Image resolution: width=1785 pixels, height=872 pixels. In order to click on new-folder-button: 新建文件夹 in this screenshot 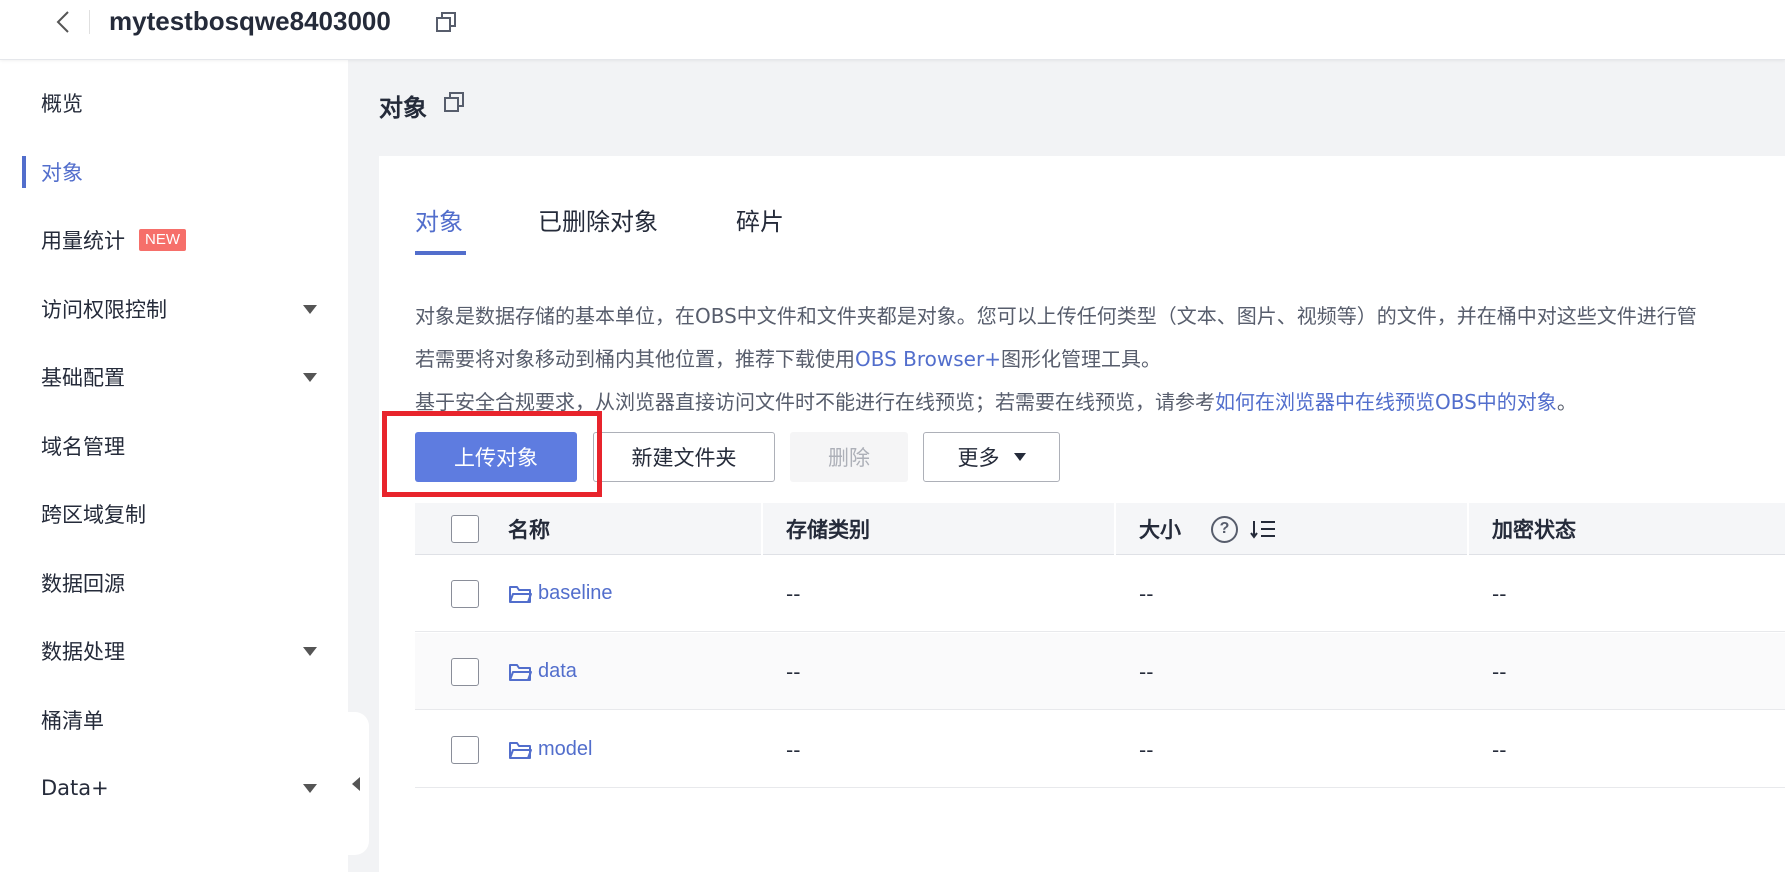, I will do `click(684, 457)`.